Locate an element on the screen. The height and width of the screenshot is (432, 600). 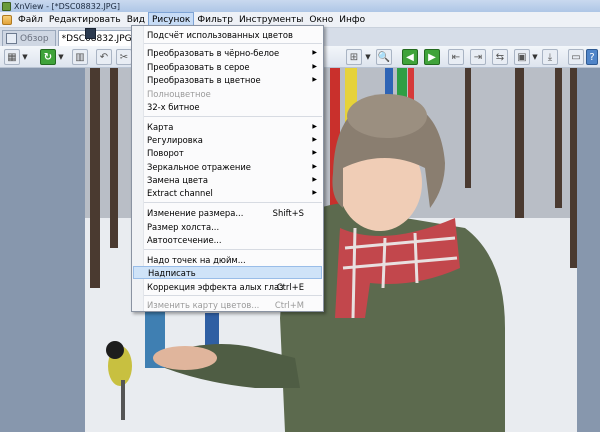
menu-item-label: 32-х битное is located at coordinates (173, 106).